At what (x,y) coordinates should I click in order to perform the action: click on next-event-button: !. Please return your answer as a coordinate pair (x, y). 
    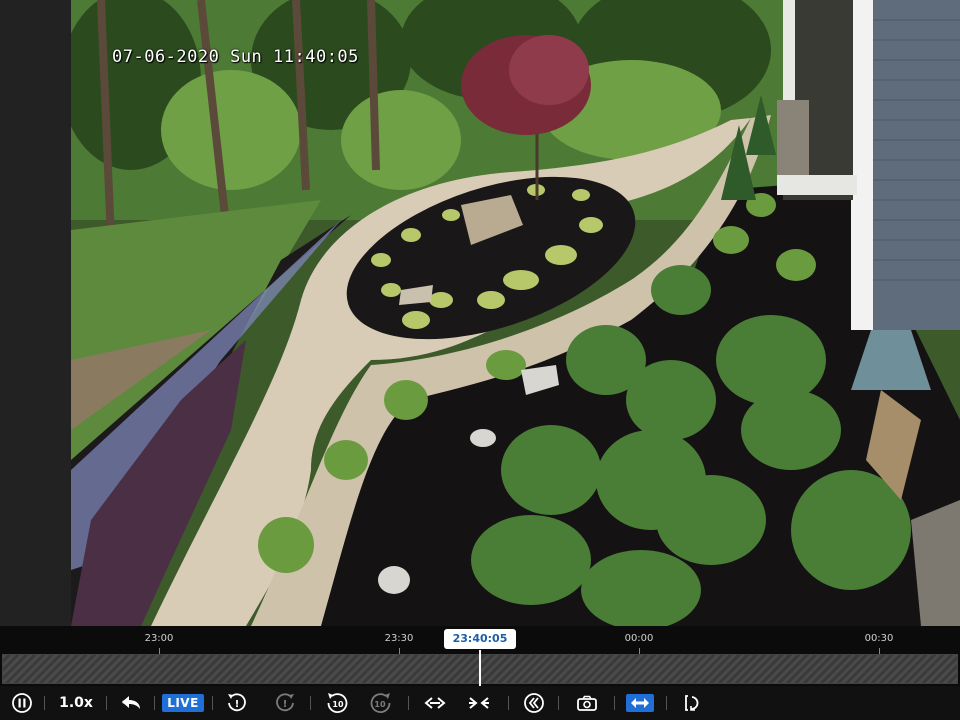
    Looking at the image, I should click on (285, 703).